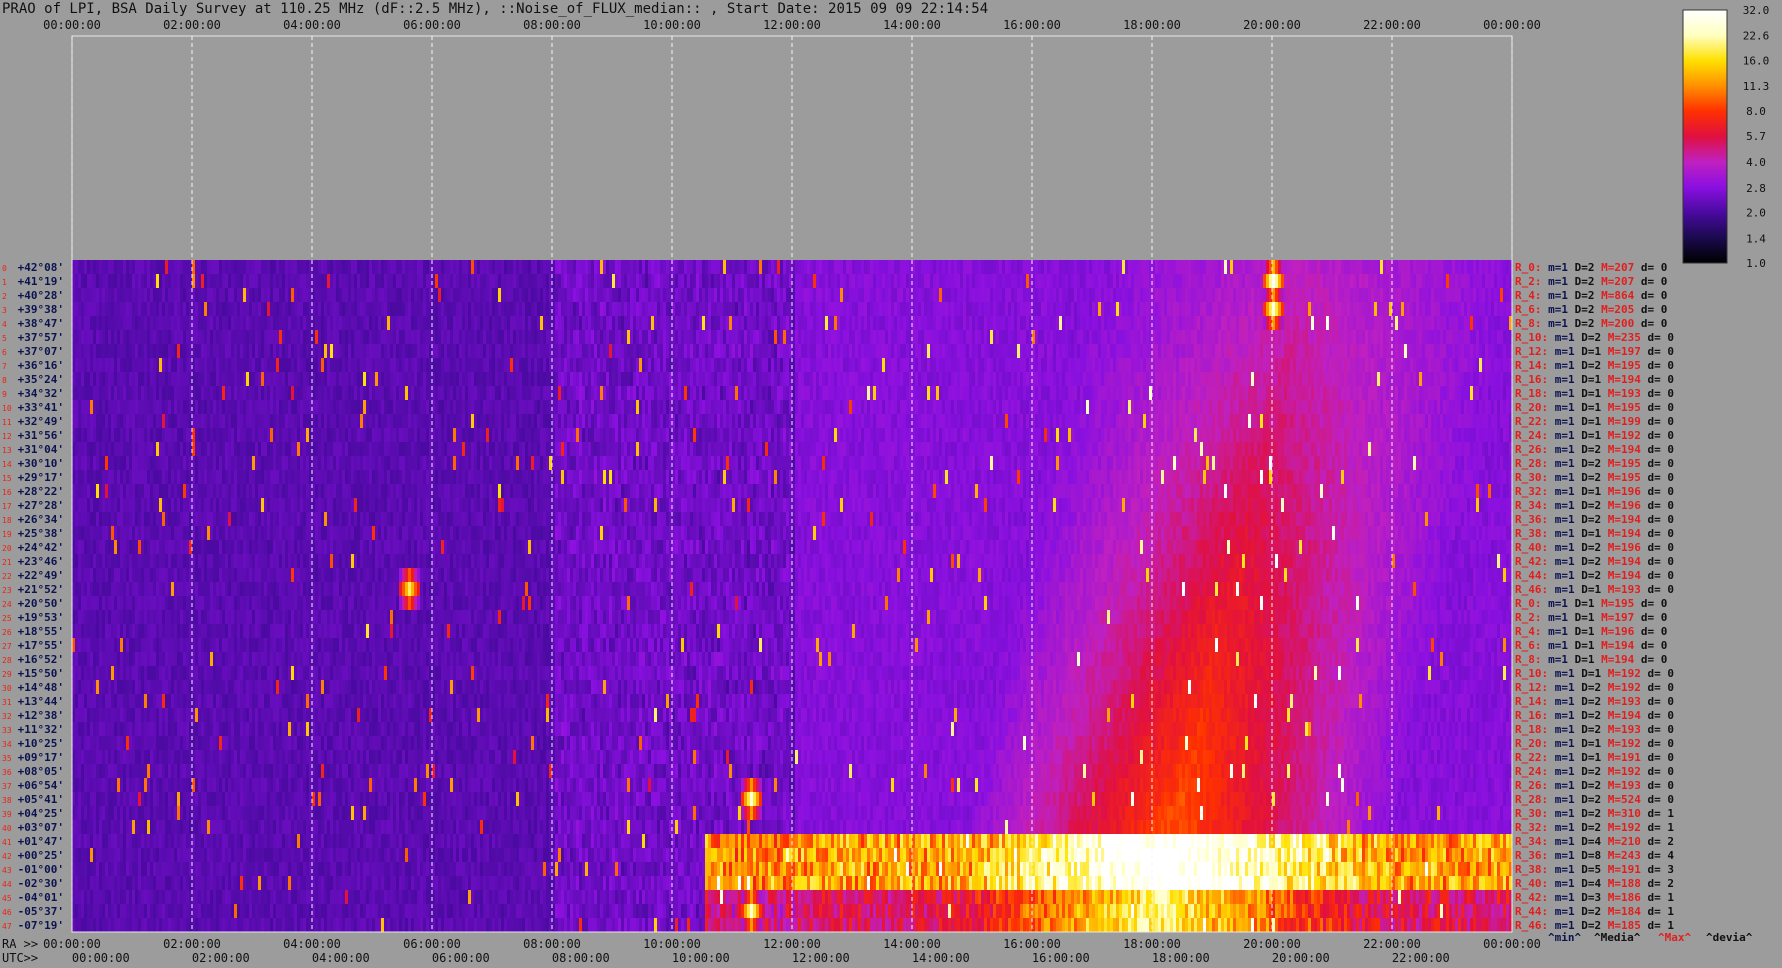 The height and width of the screenshot is (968, 1782). What do you see at coordinates (1756, 238) in the screenshot?
I see `colorbar-tick: 1.4` at bounding box center [1756, 238].